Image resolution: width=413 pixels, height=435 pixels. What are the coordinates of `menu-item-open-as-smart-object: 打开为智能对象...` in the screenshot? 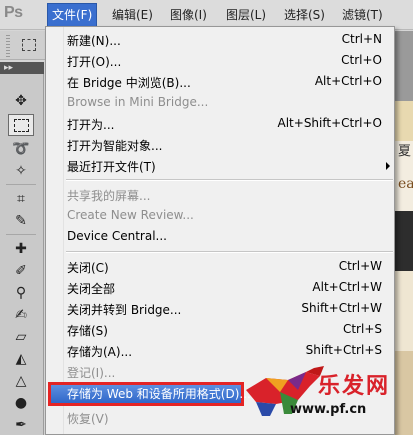 It's located at (221, 144).